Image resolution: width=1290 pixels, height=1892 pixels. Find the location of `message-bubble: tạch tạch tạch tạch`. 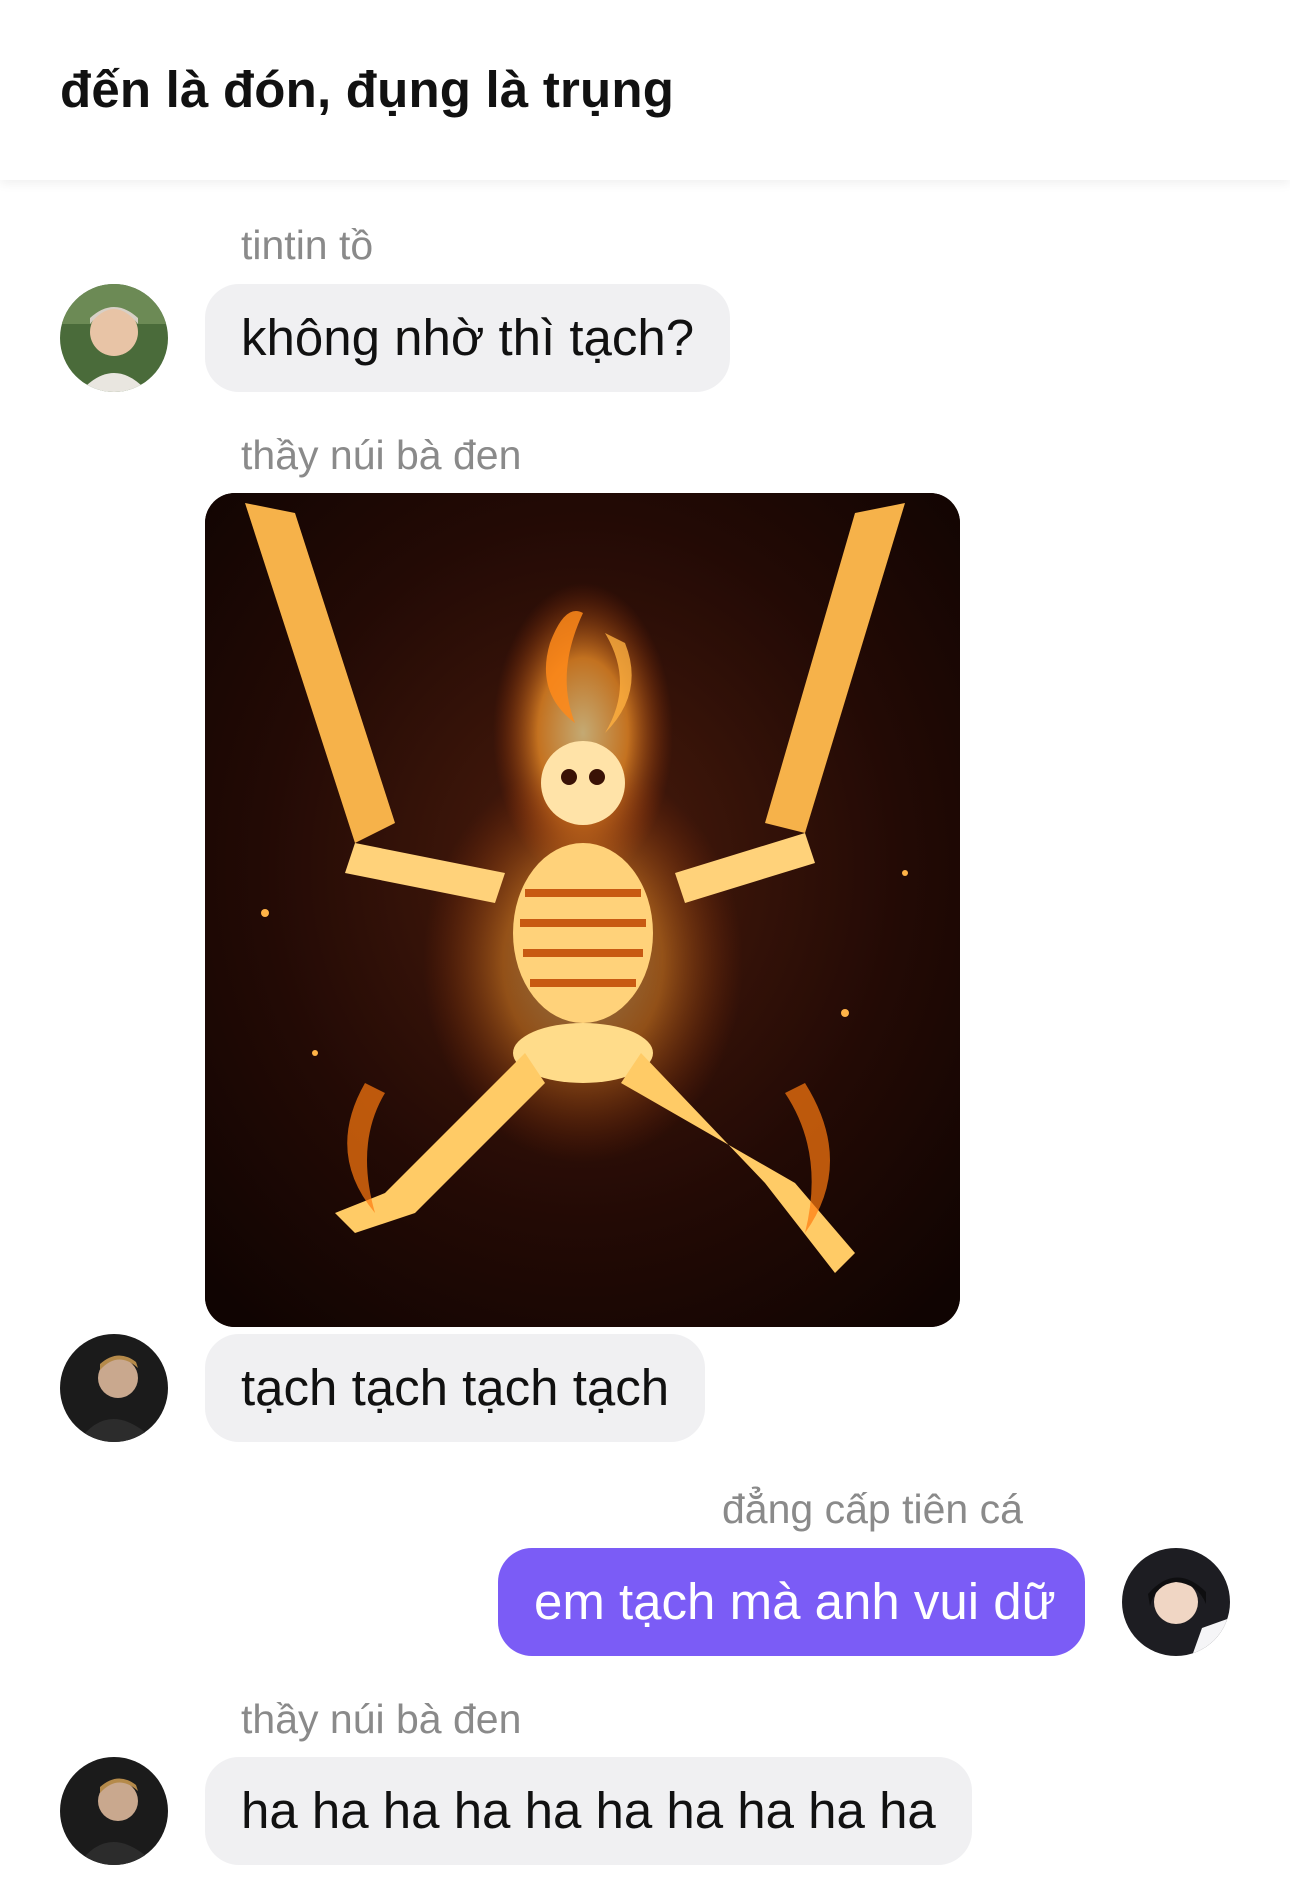

message-bubble: tạch tạch tạch tạch is located at coordinates (455, 1388).